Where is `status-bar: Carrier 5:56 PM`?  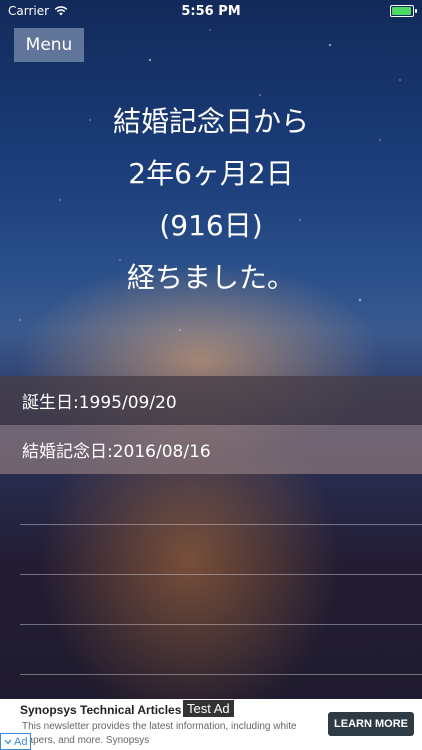 status-bar: Carrier 5:56 PM is located at coordinates (211, 11).